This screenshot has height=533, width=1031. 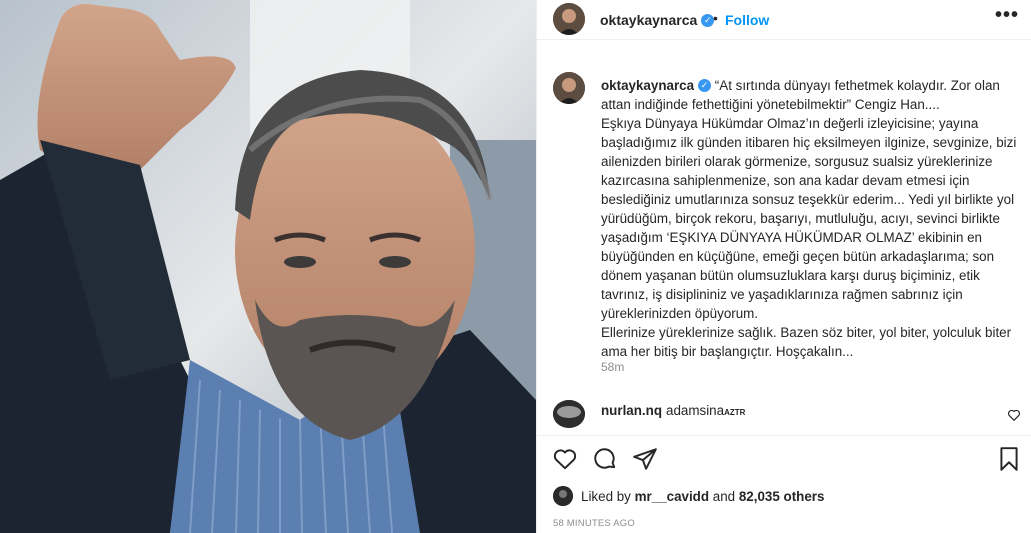 I want to click on commenter-avatar, so click(x=569, y=414).